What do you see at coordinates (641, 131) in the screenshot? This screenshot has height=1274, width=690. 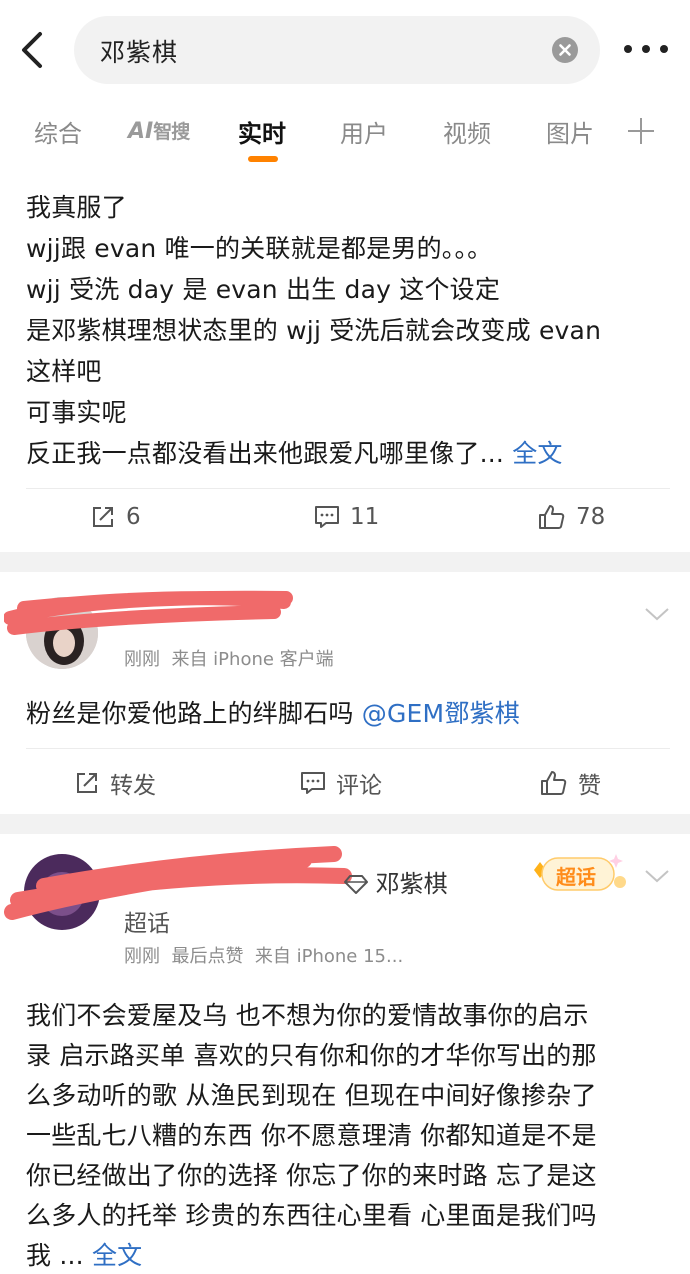 I see `plus-icon` at bounding box center [641, 131].